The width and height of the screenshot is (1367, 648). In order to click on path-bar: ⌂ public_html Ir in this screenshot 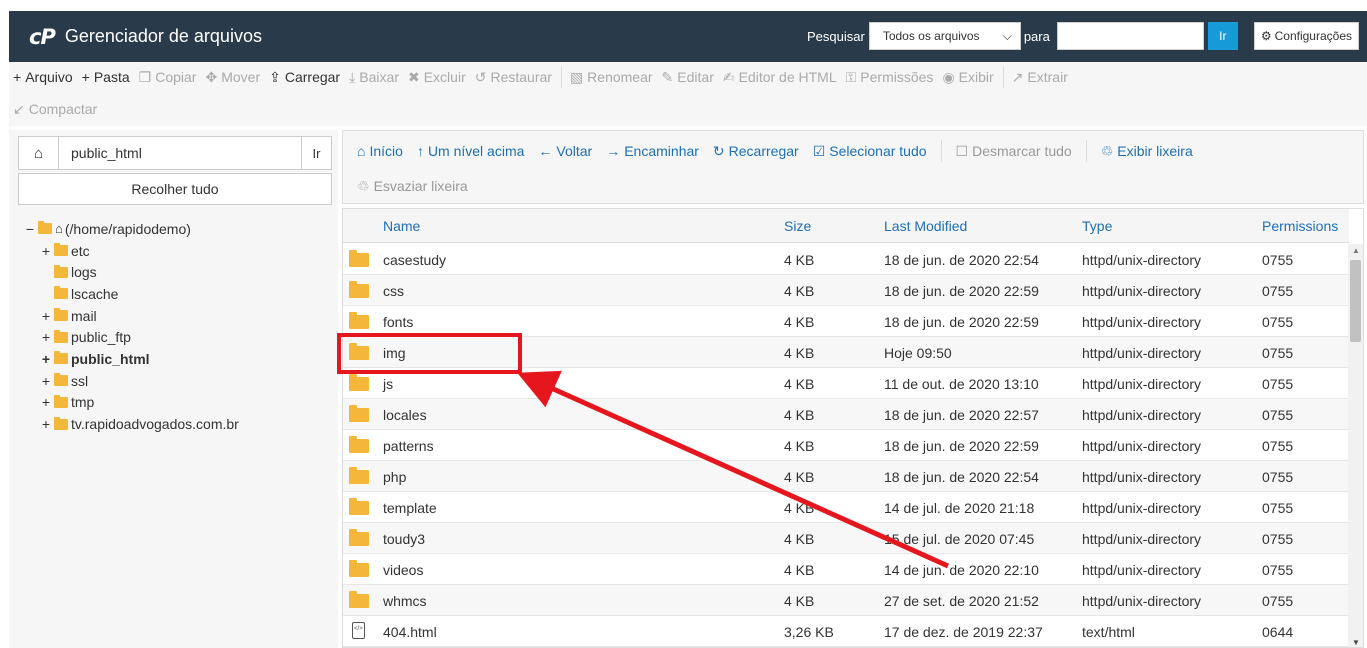, I will do `click(175, 153)`.